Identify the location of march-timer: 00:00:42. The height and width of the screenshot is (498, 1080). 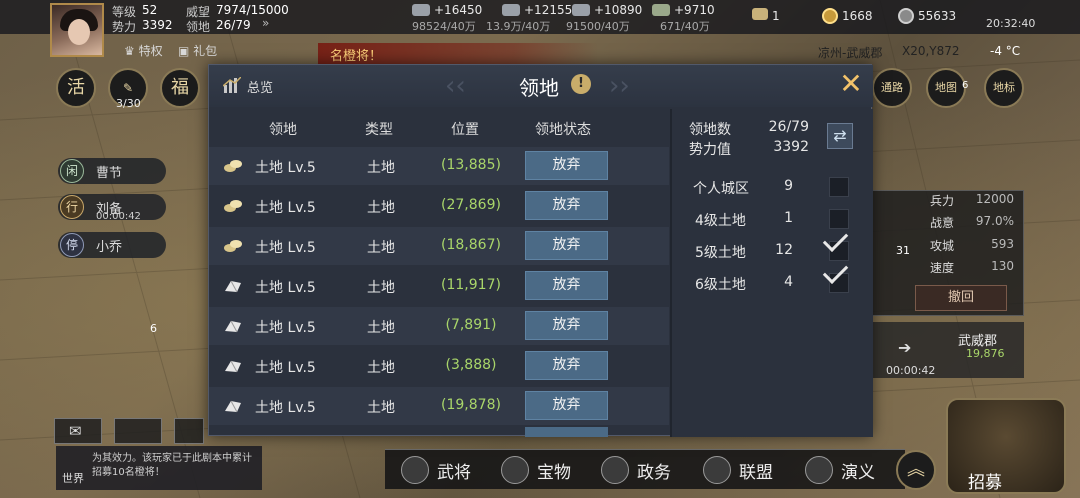
(911, 370).